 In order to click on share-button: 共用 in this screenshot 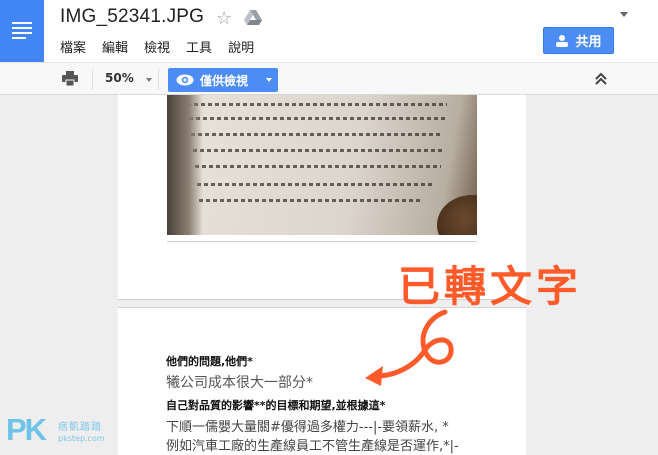, I will do `click(578, 40)`.